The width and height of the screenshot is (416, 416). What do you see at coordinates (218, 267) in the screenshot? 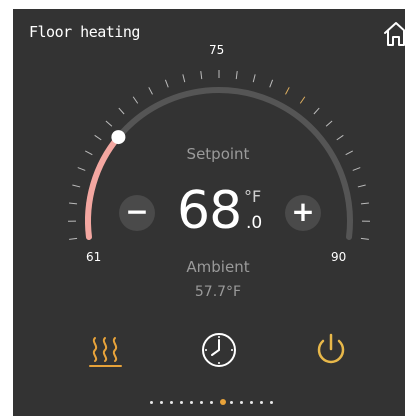
I see `ambient-label: Ambient` at bounding box center [218, 267].